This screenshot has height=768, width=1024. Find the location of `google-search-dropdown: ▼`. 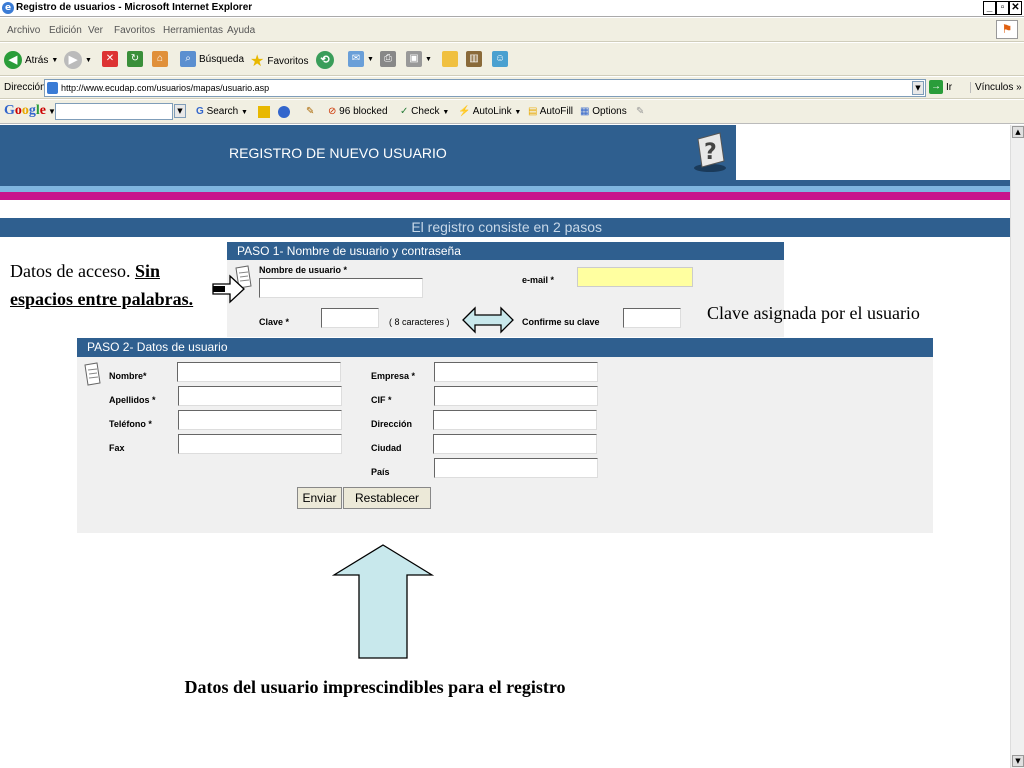

google-search-dropdown: ▼ is located at coordinates (180, 111).